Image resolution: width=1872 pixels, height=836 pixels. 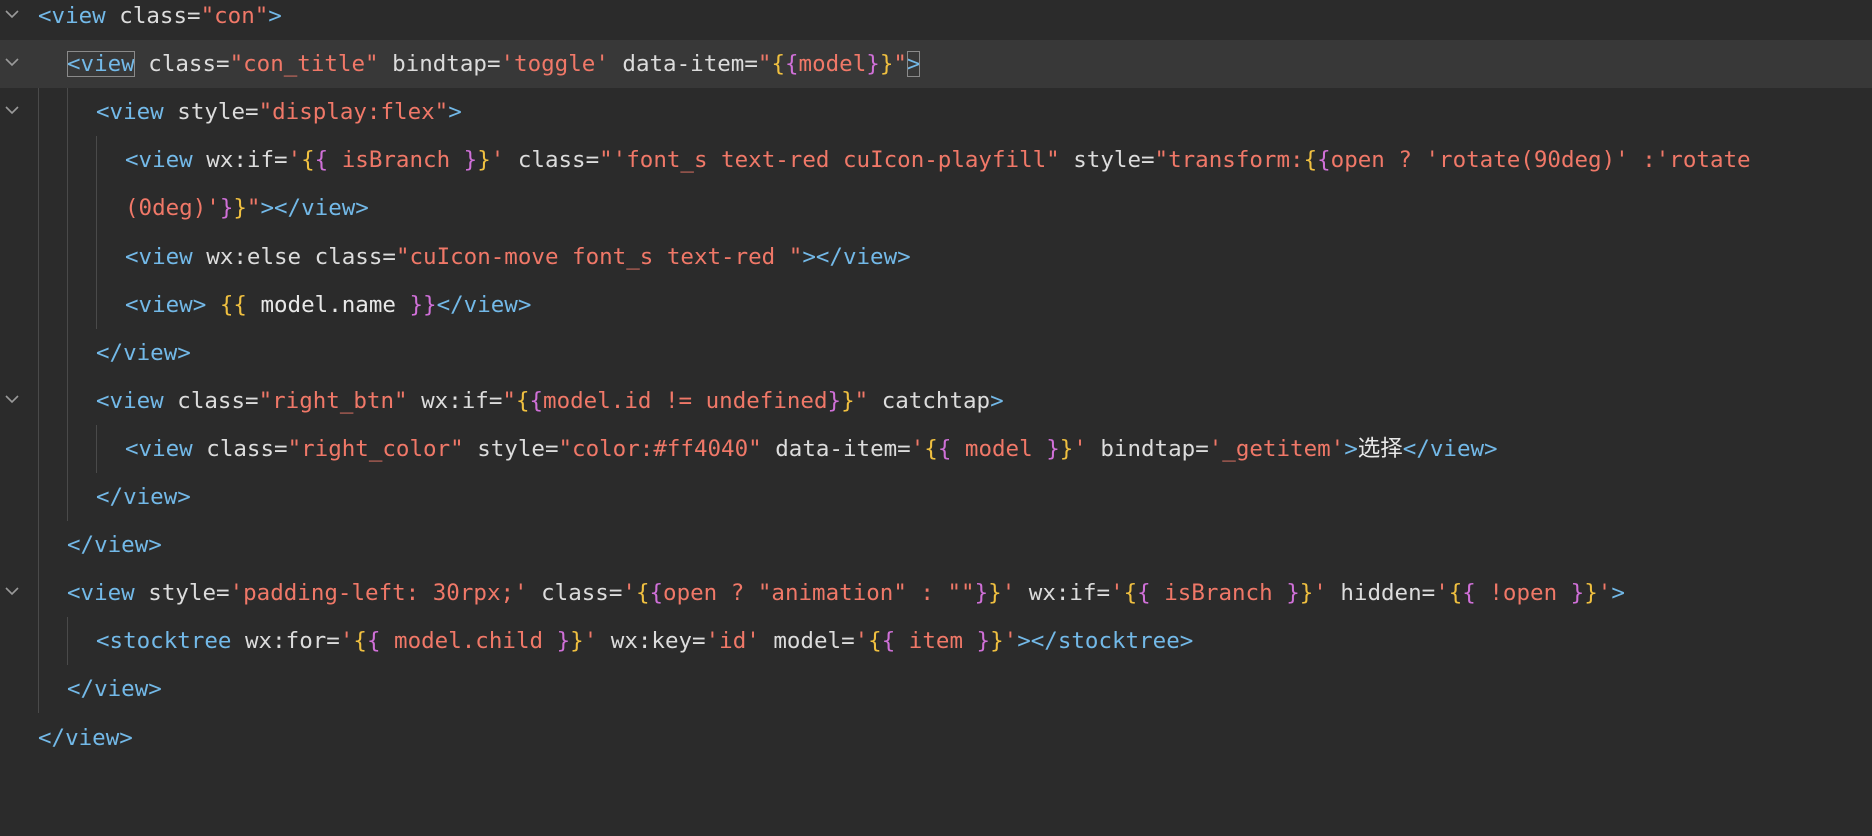 What do you see at coordinates (599, 256) in the screenshot?
I see `code-token: "cuIcon-move font_s text-red "` at bounding box center [599, 256].